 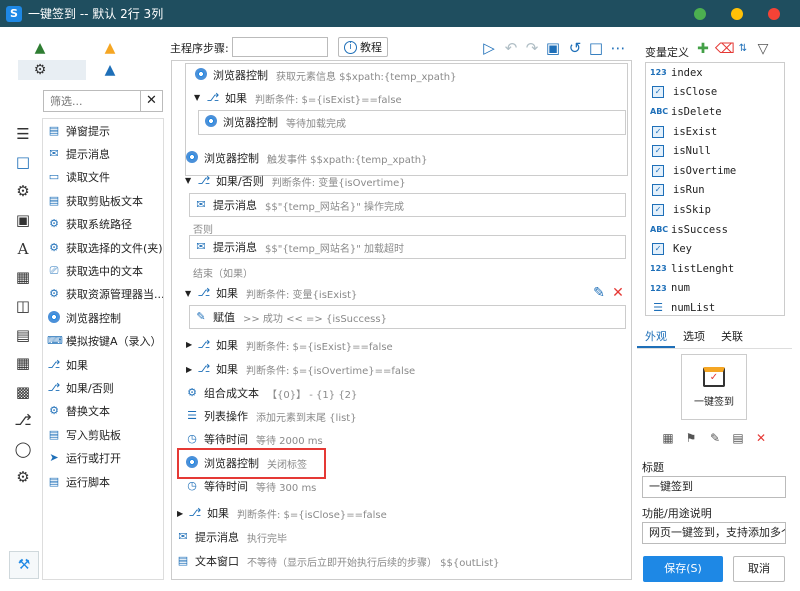 I want to click on list-item: ▭ 读取文件, so click(x=103, y=177).